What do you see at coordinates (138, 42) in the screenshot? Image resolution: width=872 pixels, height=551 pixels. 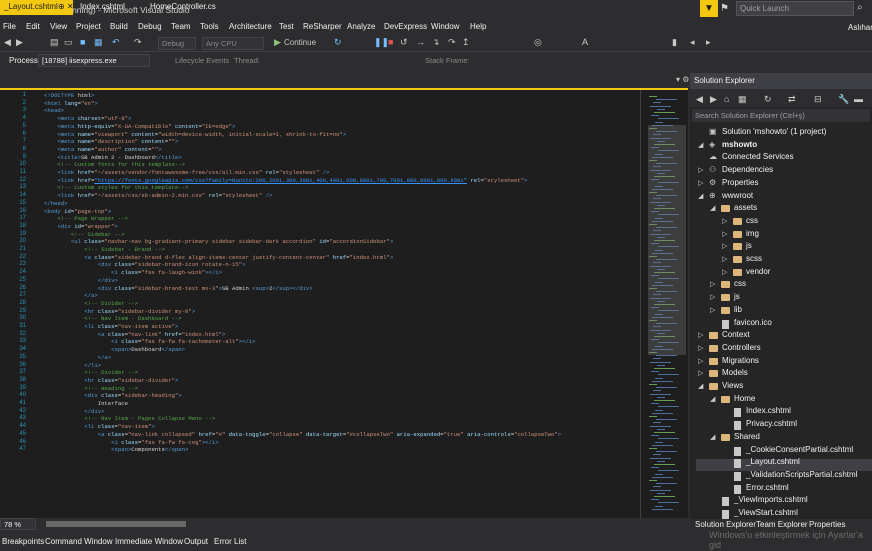 I see `redo-icon: ↷` at bounding box center [138, 42].